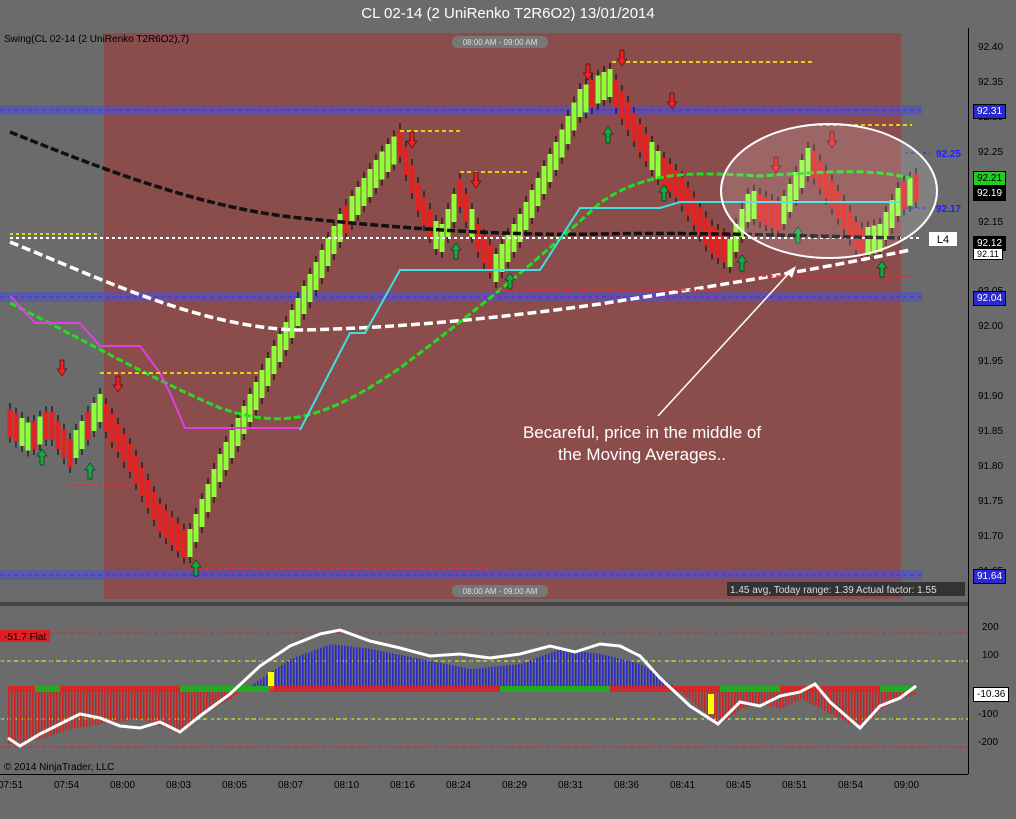 This screenshot has width=1016, height=819. Describe the element at coordinates (403, 785) in the screenshot. I see `time-tick: 08:16` at that location.